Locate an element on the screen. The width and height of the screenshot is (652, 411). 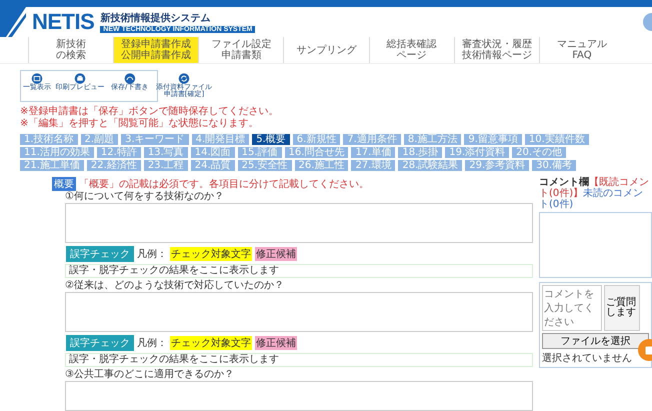
nav-tab: 登録申請書作成 公開申請書作成 is located at coordinates (155, 50).